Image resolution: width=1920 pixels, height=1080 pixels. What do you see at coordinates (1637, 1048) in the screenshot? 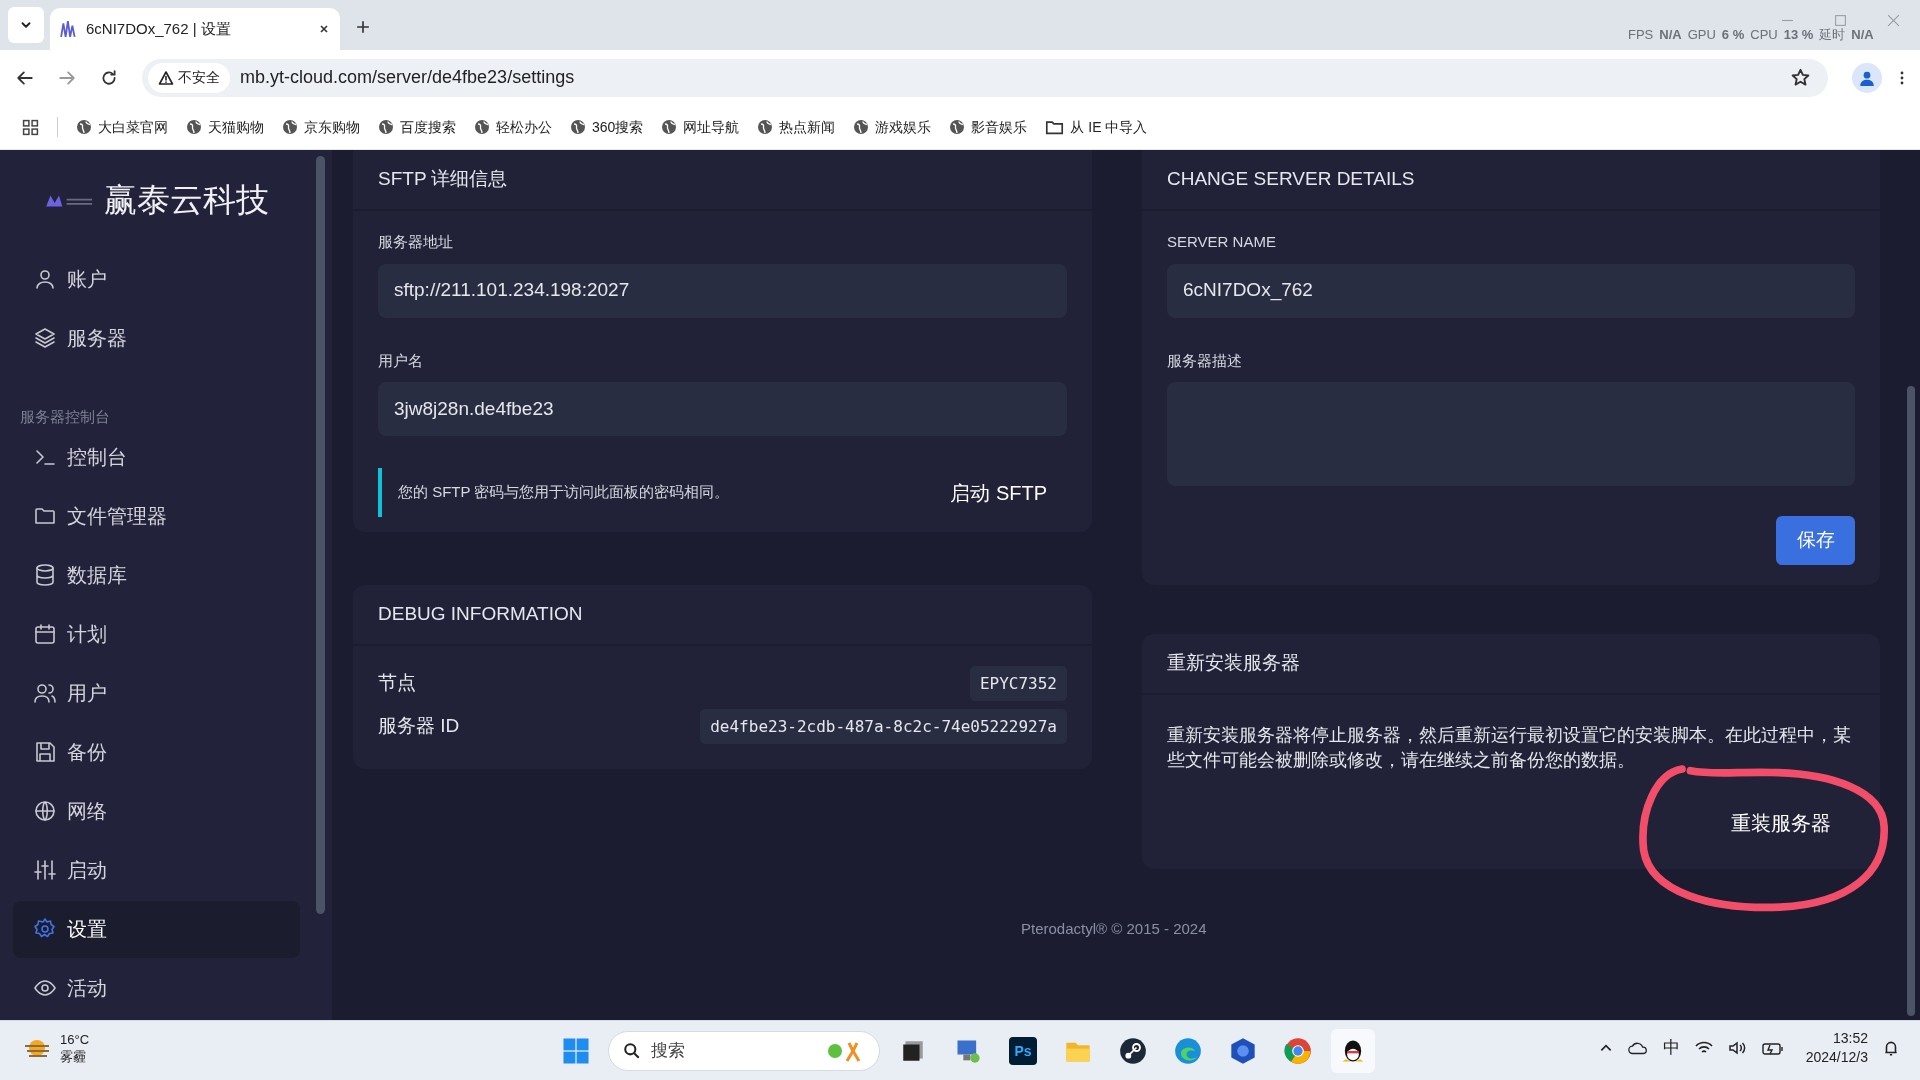
I see `cloud-icon` at bounding box center [1637, 1048].